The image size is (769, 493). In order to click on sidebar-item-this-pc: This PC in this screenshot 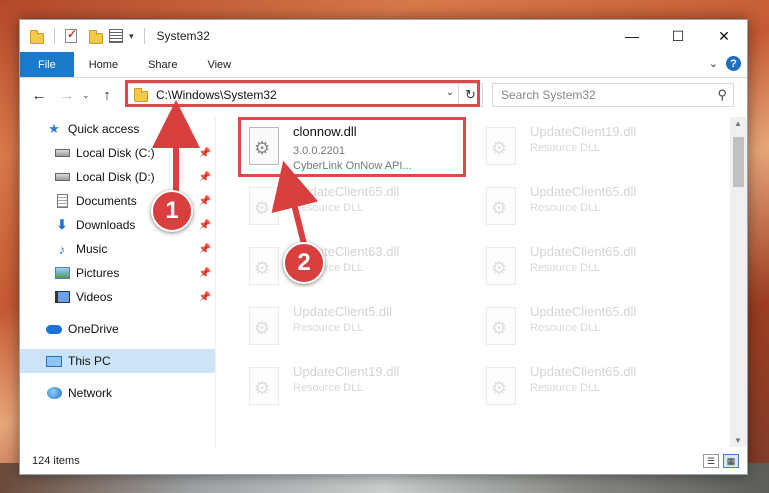, I will do `click(117, 361)`.